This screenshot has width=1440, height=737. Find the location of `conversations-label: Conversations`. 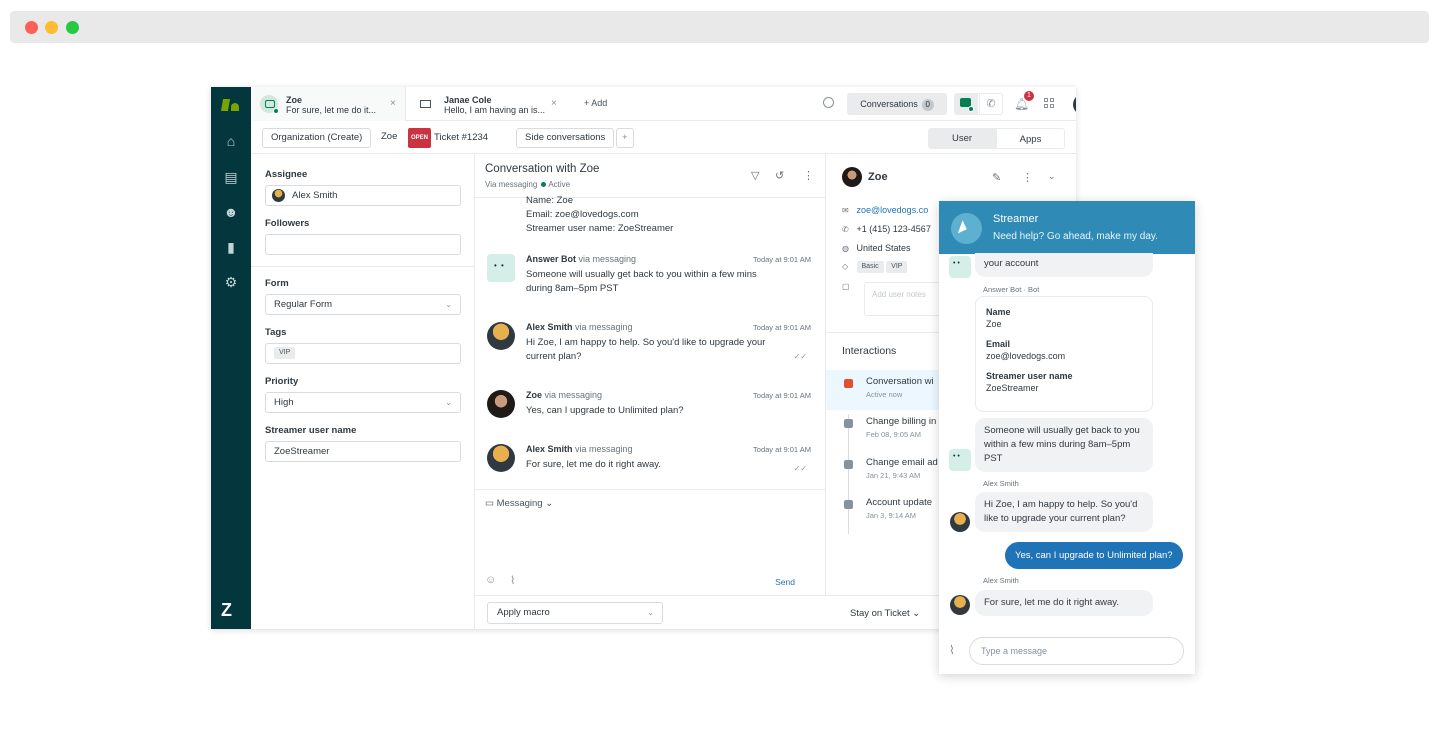

conversations-label: Conversations is located at coordinates (889, 104).